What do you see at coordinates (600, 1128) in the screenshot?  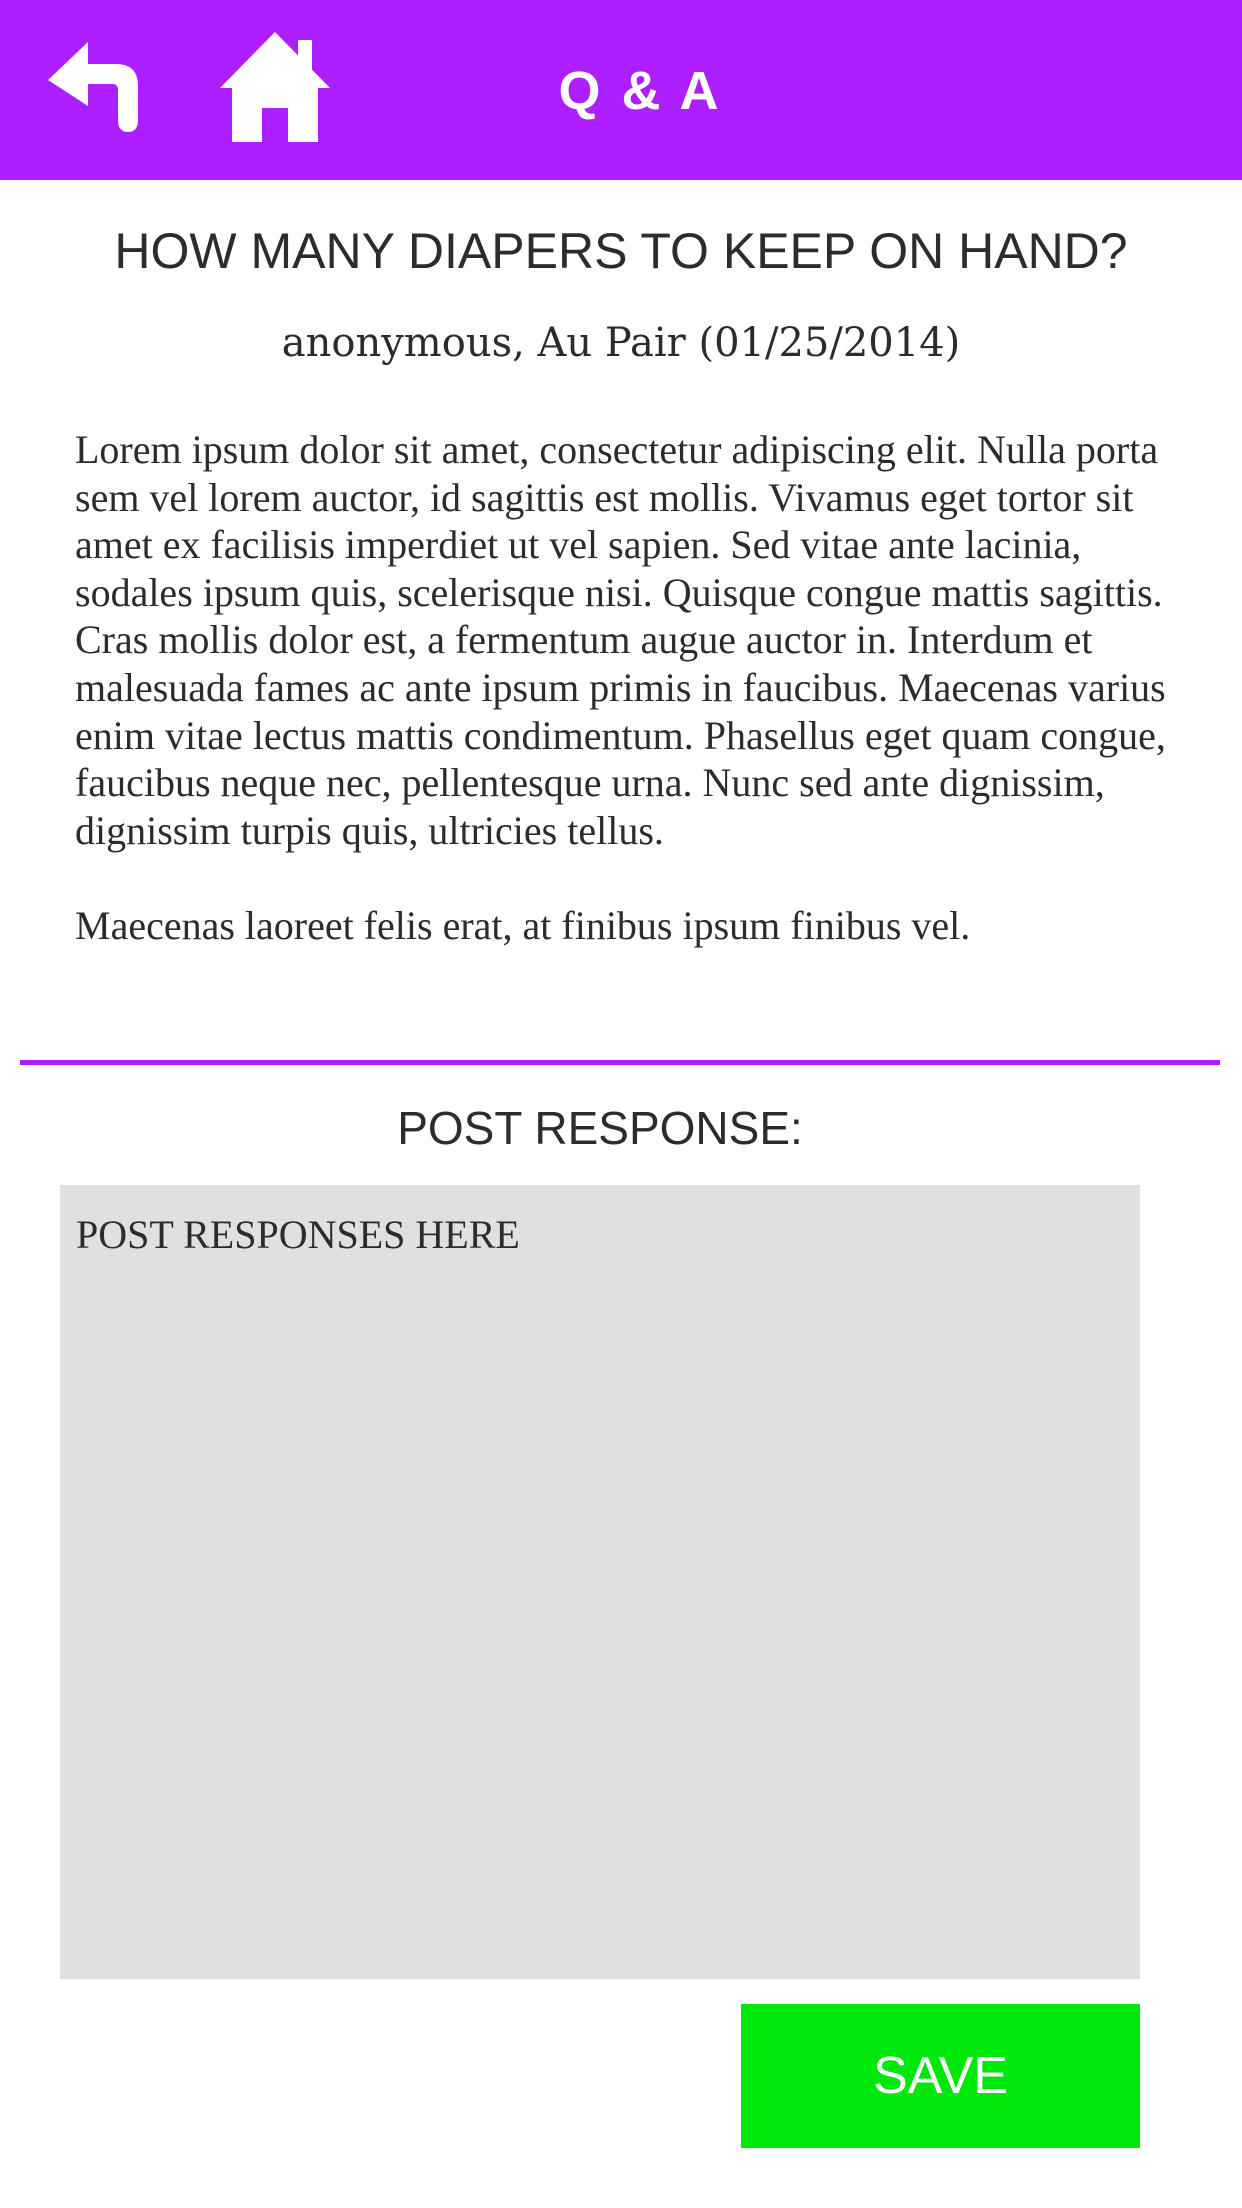 I see `post-response-heading: POST RESPONSE:` at bounding box center [600, 1128].